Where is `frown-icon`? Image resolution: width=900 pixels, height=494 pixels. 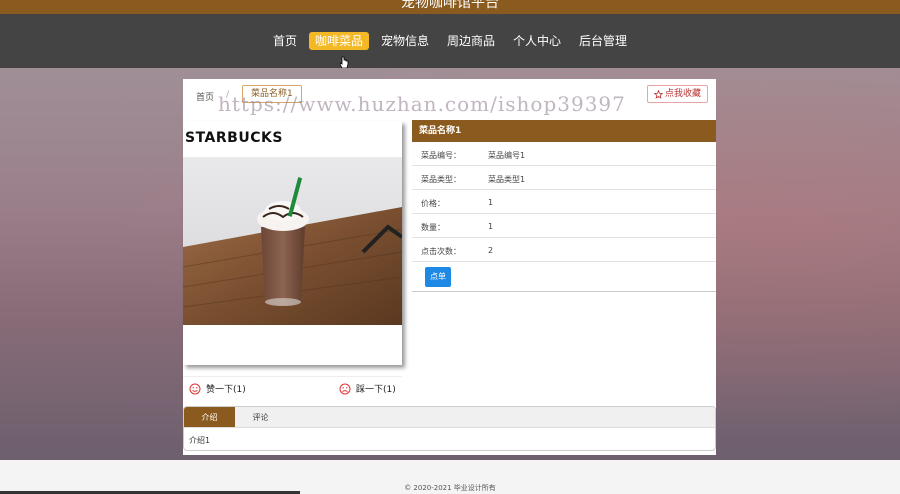
frown-icon is located at coordinates (345, 388).